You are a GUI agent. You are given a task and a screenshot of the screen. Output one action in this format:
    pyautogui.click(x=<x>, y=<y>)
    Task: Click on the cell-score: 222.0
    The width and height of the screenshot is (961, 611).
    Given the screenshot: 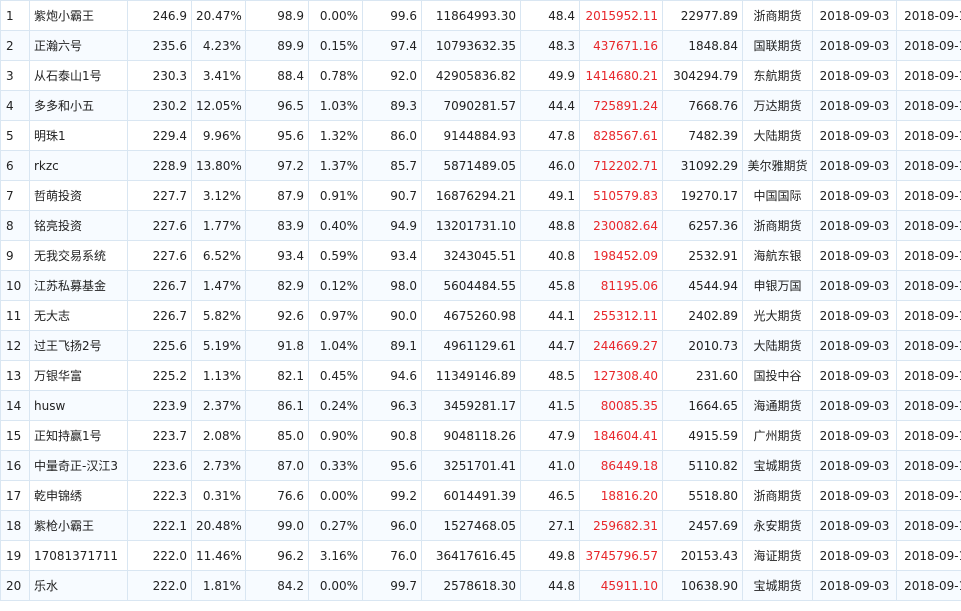 What is the action you would take?
    pyautogui.click(x=159, y=585)
    